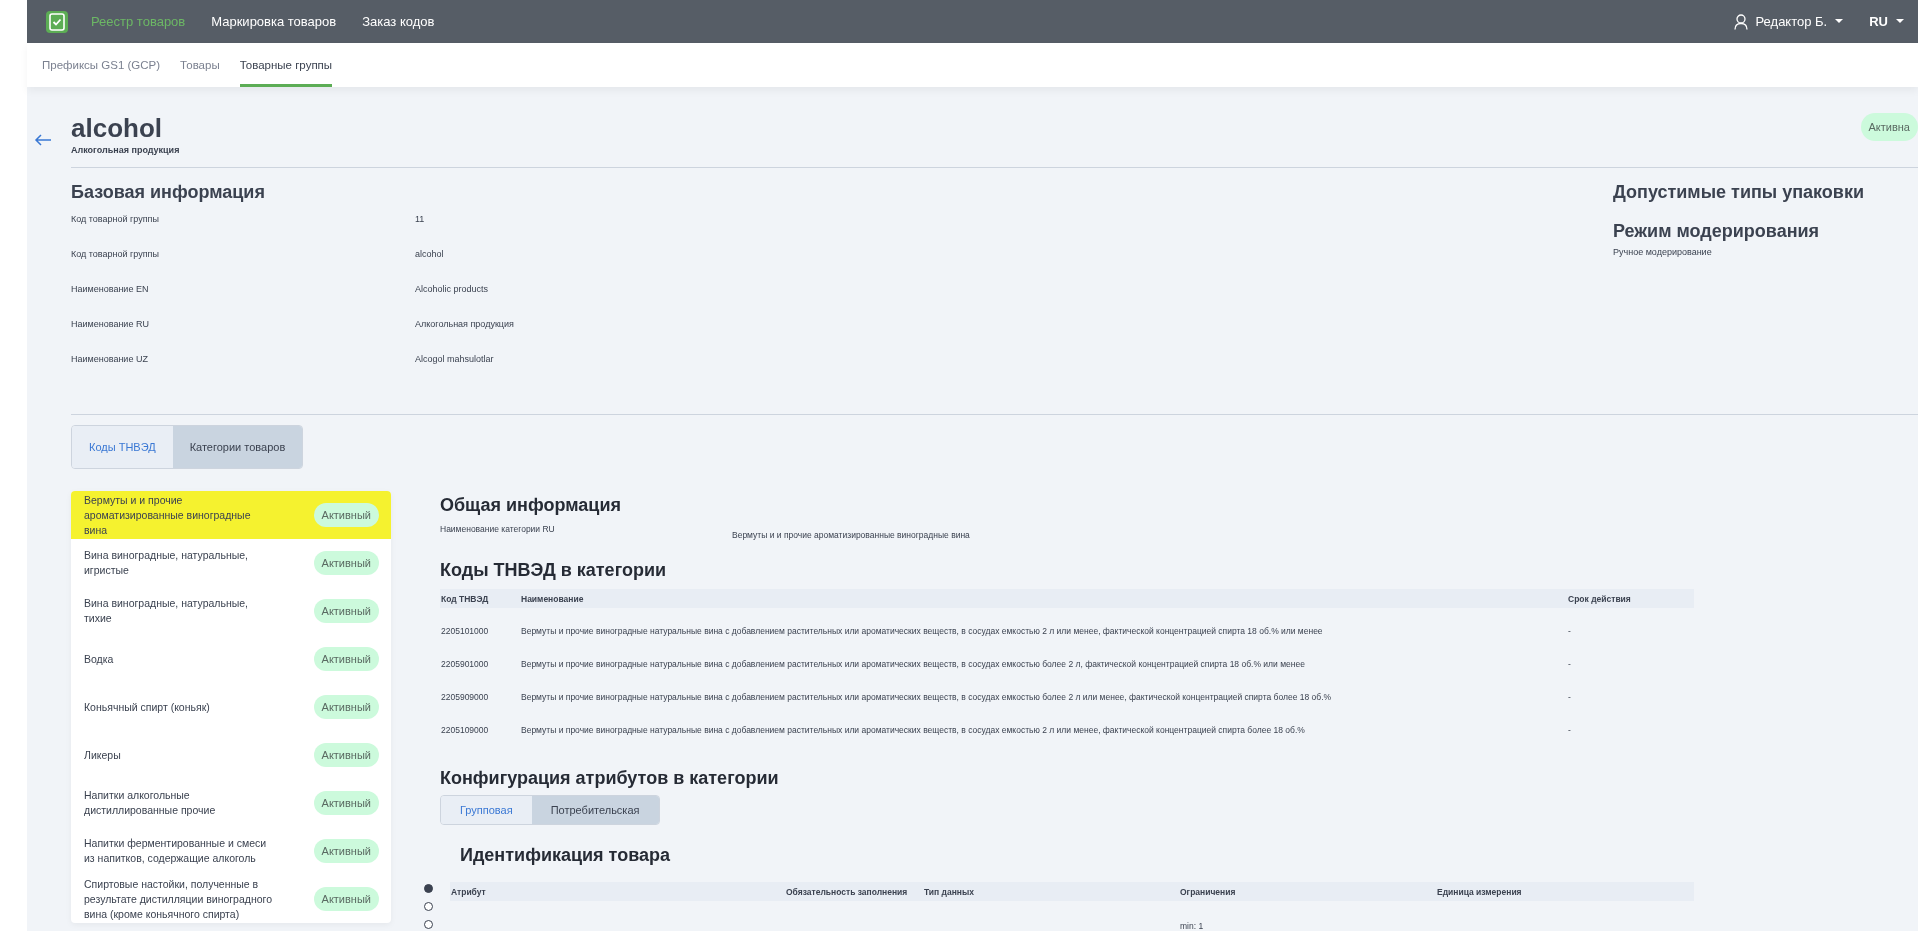 The width and height of the screenshot is (1918, 931). I want to click on tab: Префиксы GS1 (GCP), so click(101, 65).